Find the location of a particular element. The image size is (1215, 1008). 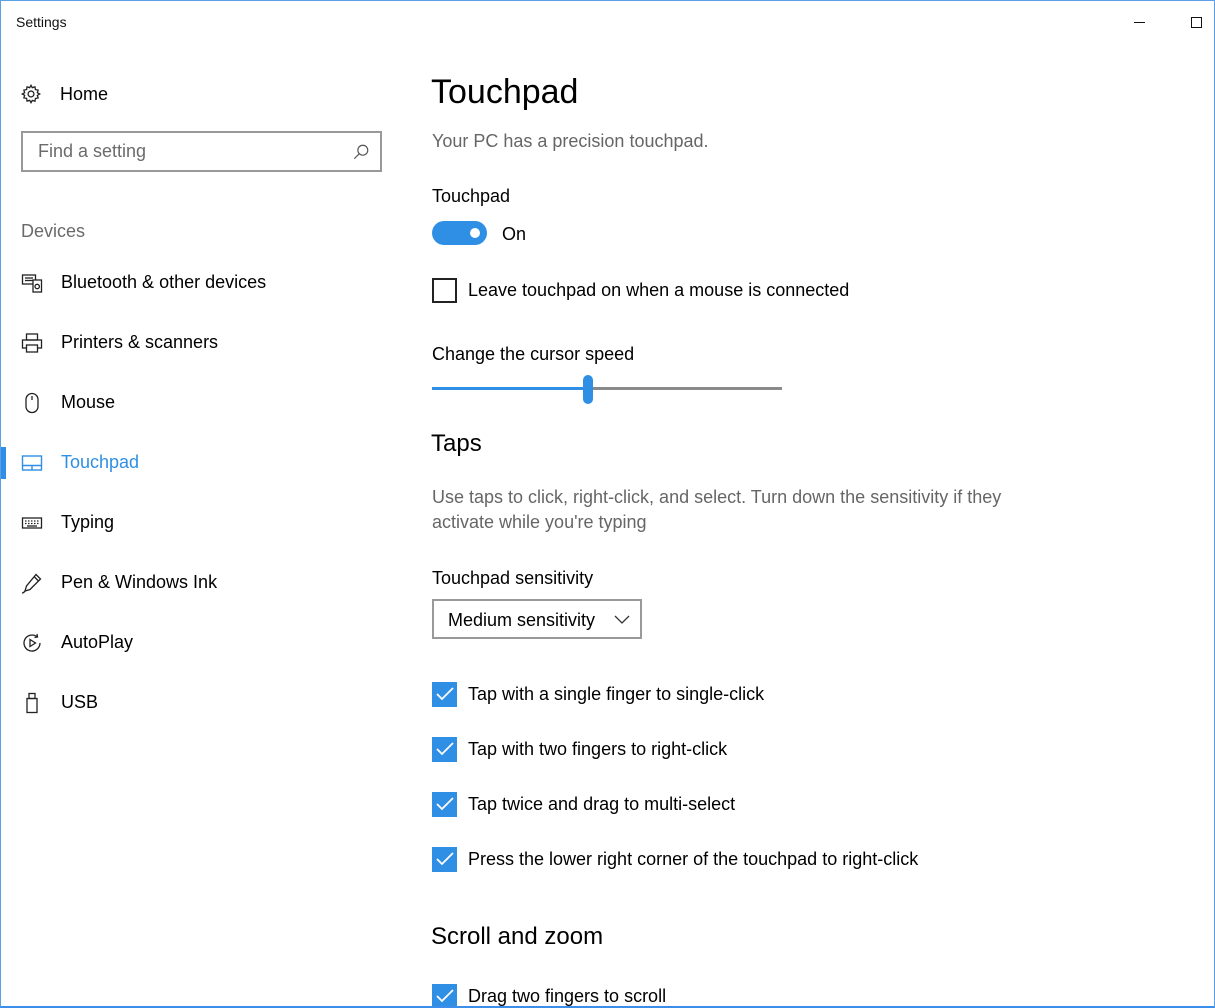

sidebar-item-label: Pen & Windows Ink is located at coordinates (139, 582).